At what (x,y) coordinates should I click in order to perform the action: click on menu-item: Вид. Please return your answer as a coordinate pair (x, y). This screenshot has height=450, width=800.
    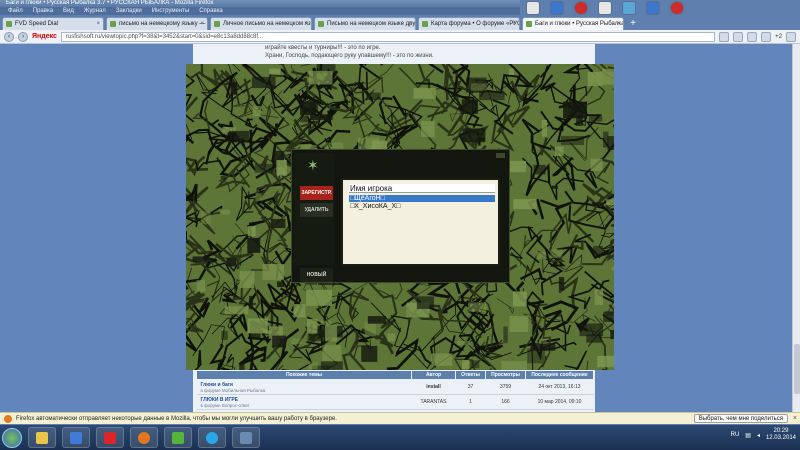
    Looking at the image, I should click on (68, 11).